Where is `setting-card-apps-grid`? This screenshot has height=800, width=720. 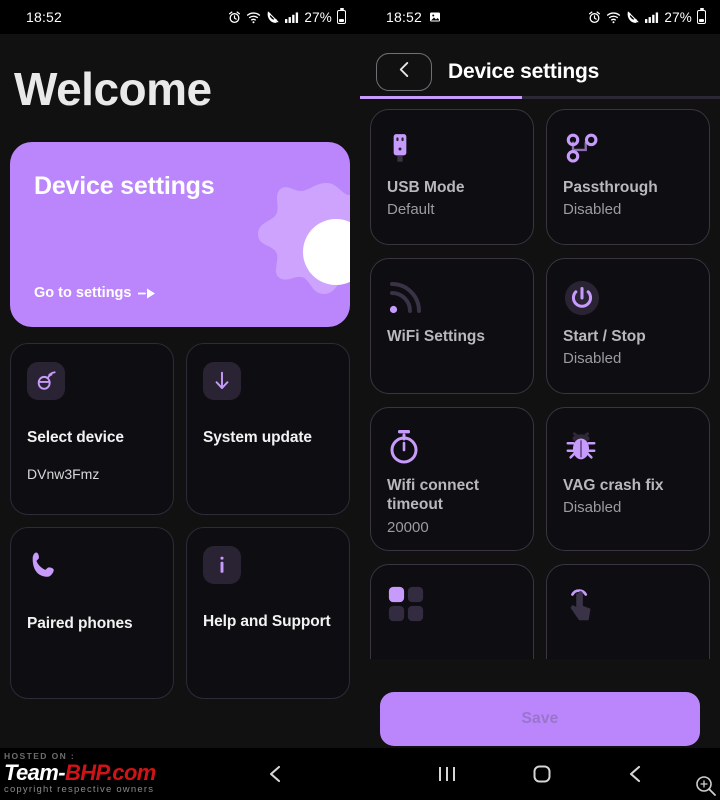 setting-card-apps-grid is located at coordinates (452, 611).